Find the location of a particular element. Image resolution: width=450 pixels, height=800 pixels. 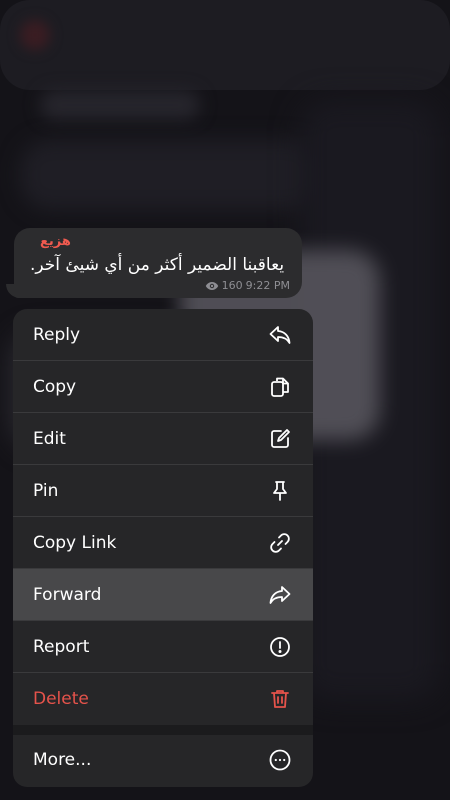

menu-item-report: Report is located at coordinates (163, 647).